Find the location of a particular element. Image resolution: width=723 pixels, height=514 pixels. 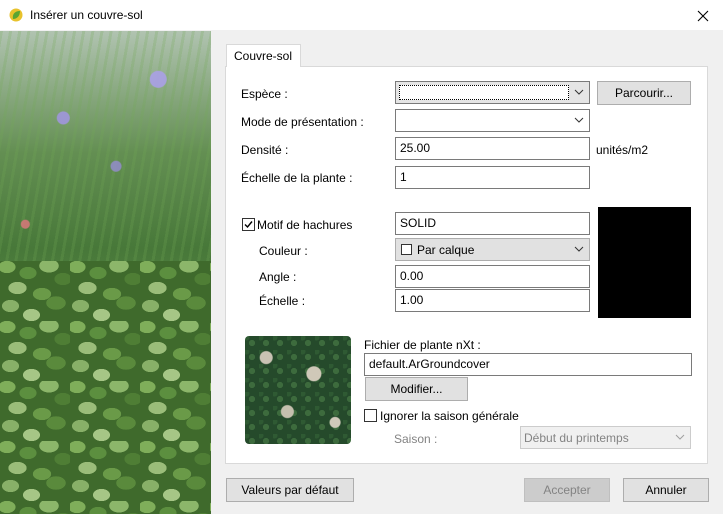

color-swatch-icon is located at coordinates (406, 249).